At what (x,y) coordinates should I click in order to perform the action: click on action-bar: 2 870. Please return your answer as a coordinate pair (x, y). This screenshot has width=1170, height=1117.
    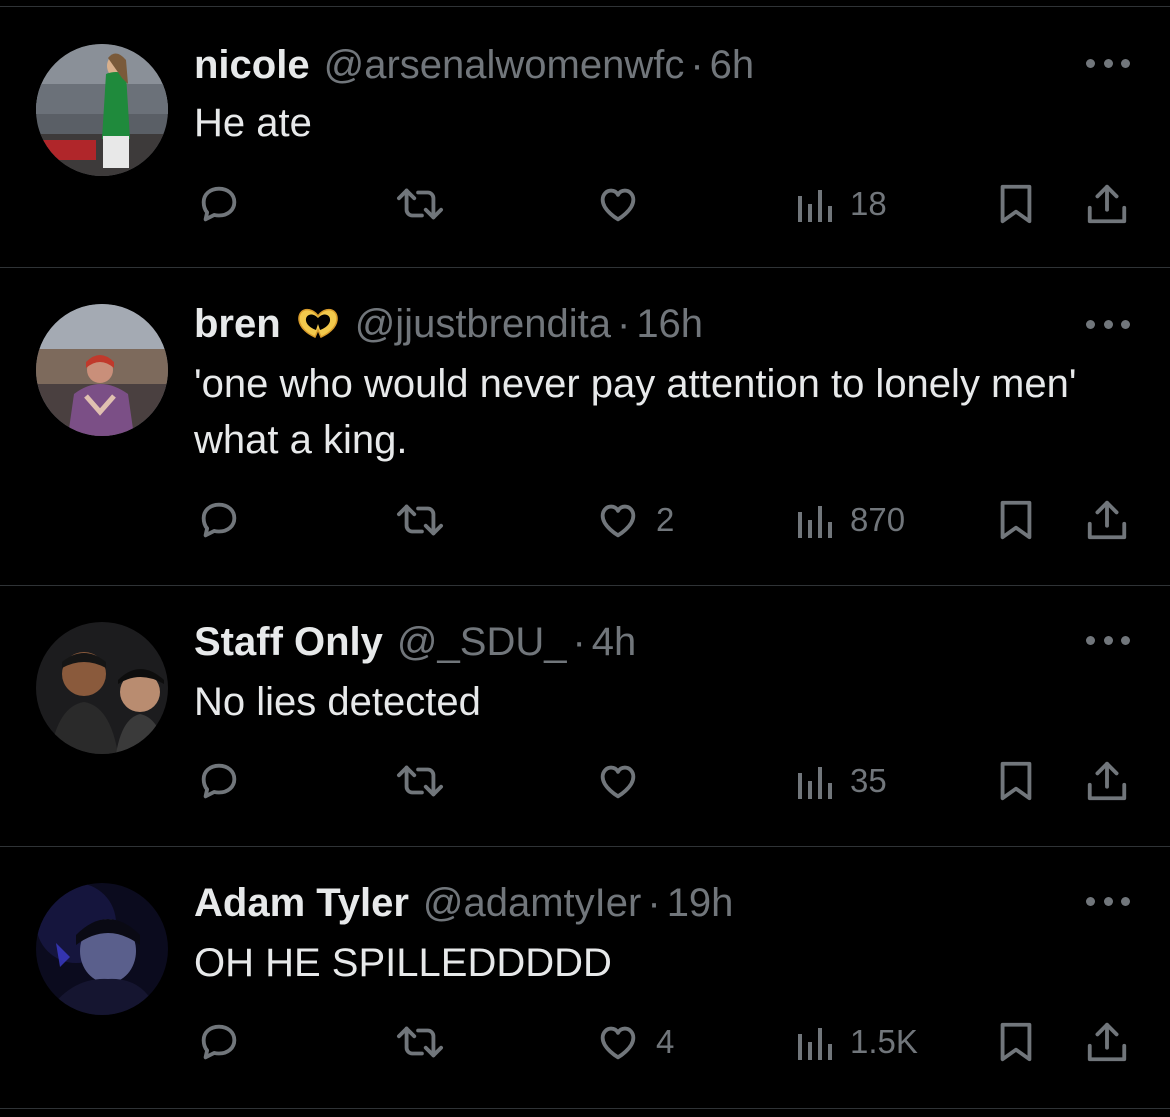
    Looking at the image, I should click on (585, 520).